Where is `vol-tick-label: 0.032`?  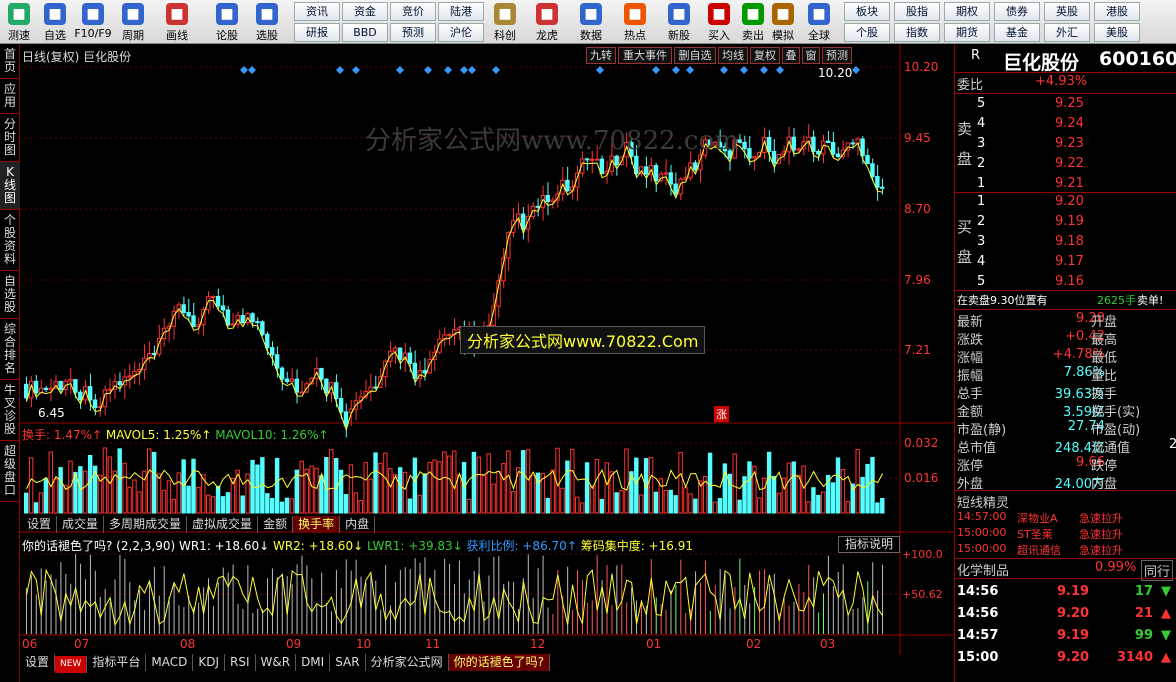 vol-tick-label: 0.032 is located at coordinates (921, 443).